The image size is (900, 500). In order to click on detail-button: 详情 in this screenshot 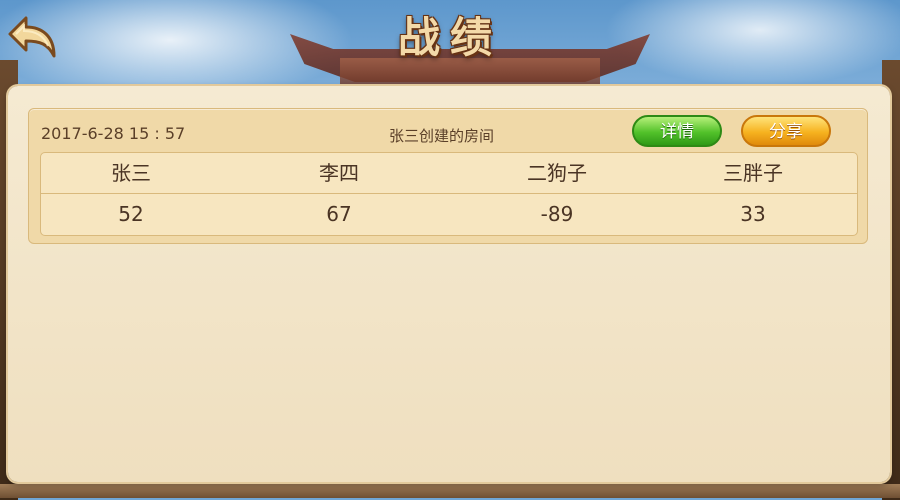, I will do `click(677, 131)`.